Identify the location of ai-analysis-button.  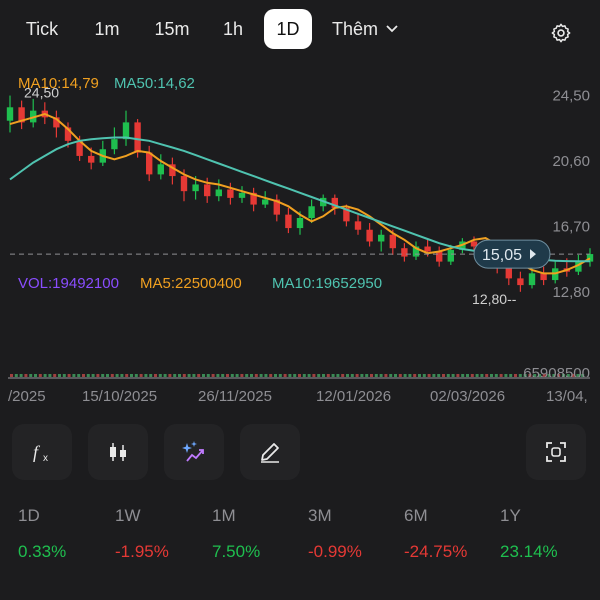
(194, 452).